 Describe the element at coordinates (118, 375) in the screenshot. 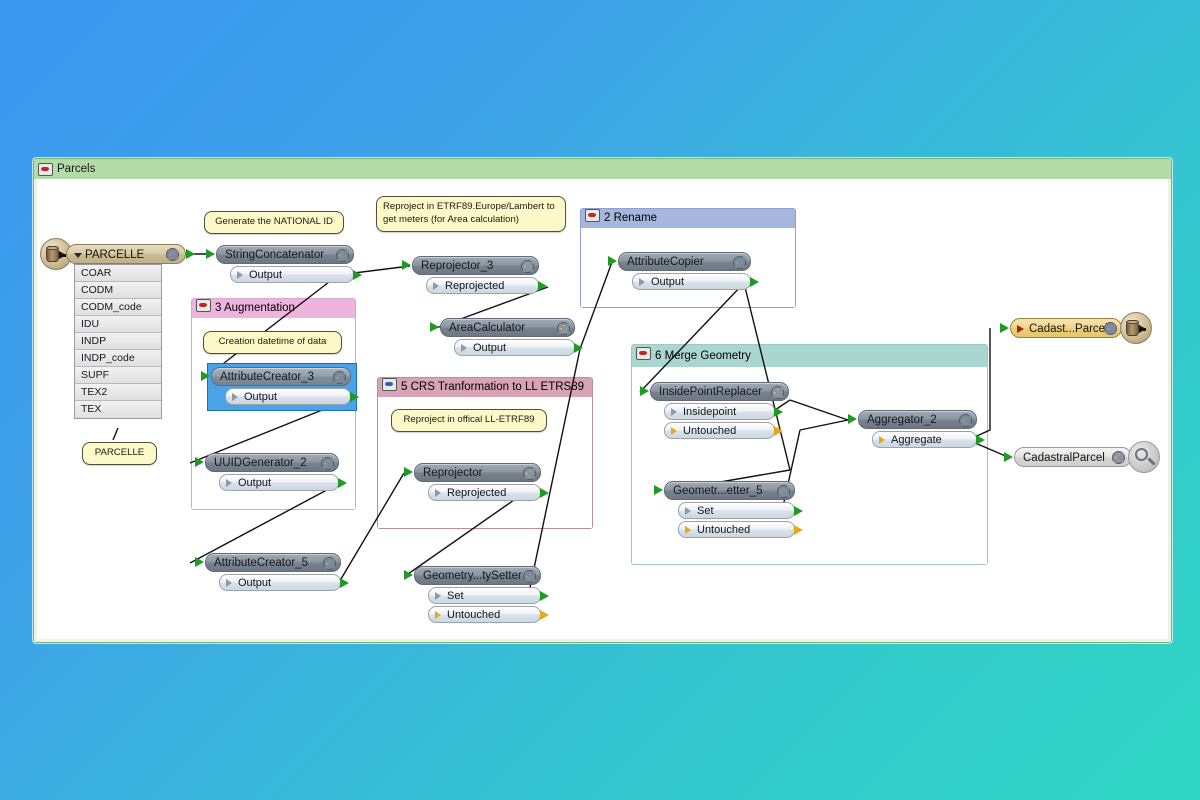

I see `attribute-row: SUPF` at that location.